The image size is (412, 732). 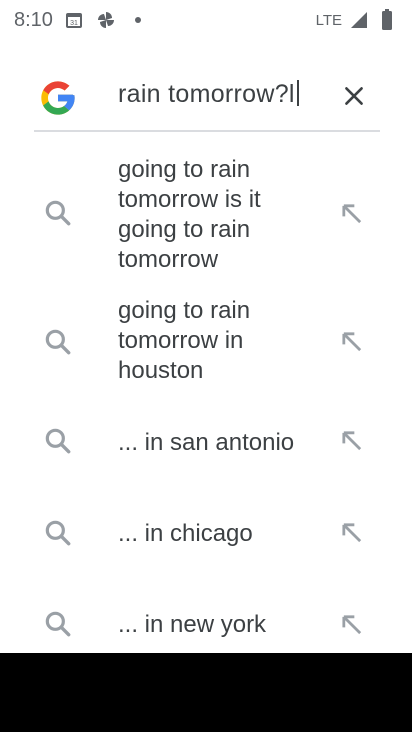 I want to click on network-type: LTE, so click(x=328, y=20).